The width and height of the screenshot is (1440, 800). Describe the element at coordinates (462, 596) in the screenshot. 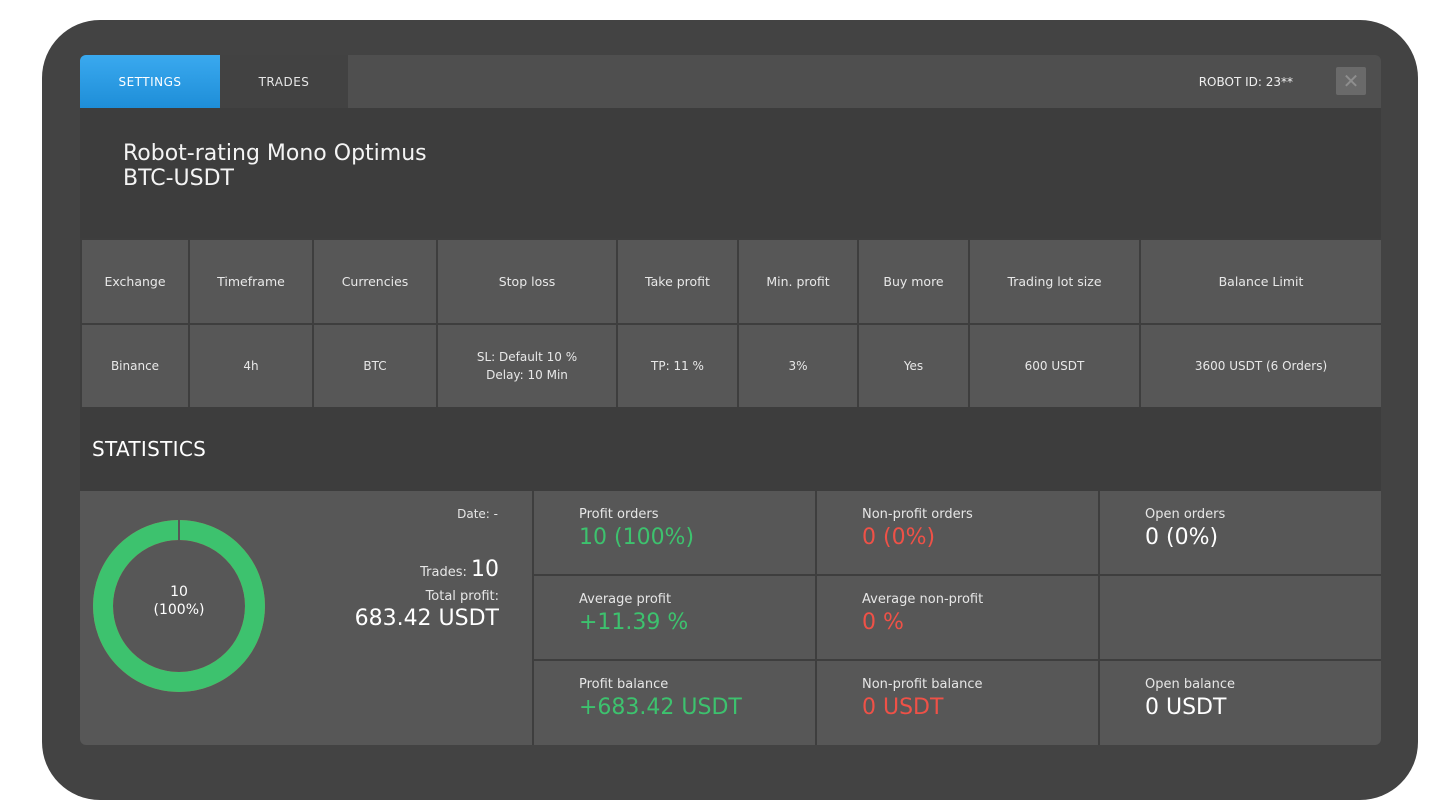

I see `total-profit-label: Total profit:` at that location.